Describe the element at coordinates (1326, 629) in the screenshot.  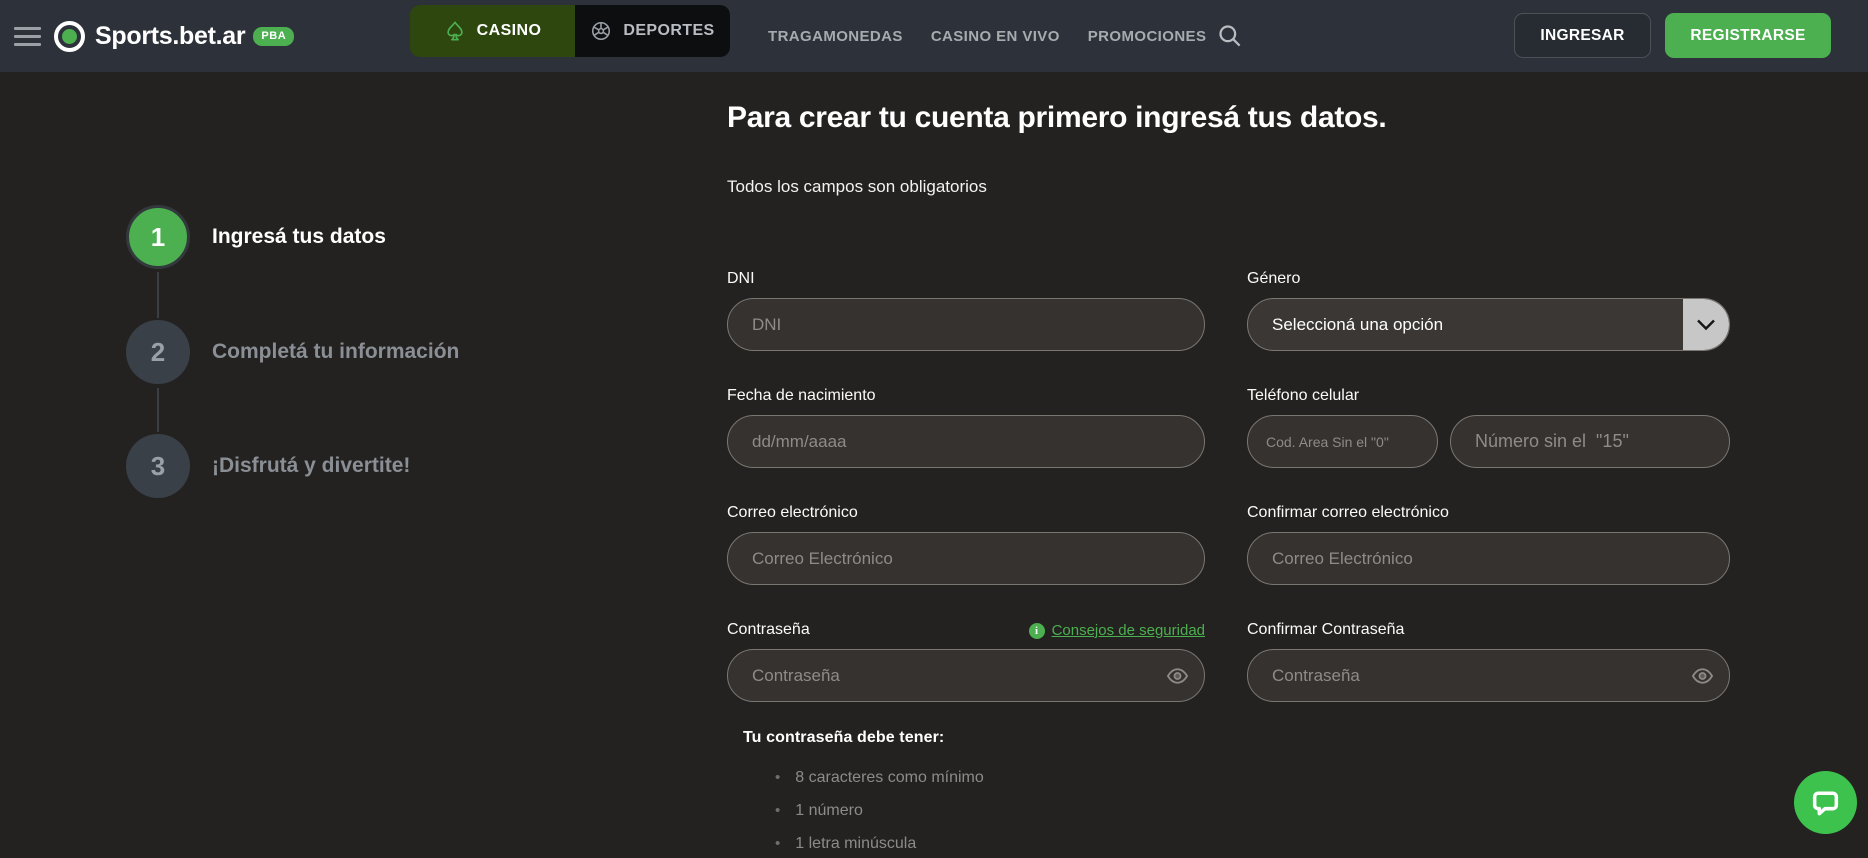
I see `confirmar-contrasena-label: Confirmar Contraseña` at that location.